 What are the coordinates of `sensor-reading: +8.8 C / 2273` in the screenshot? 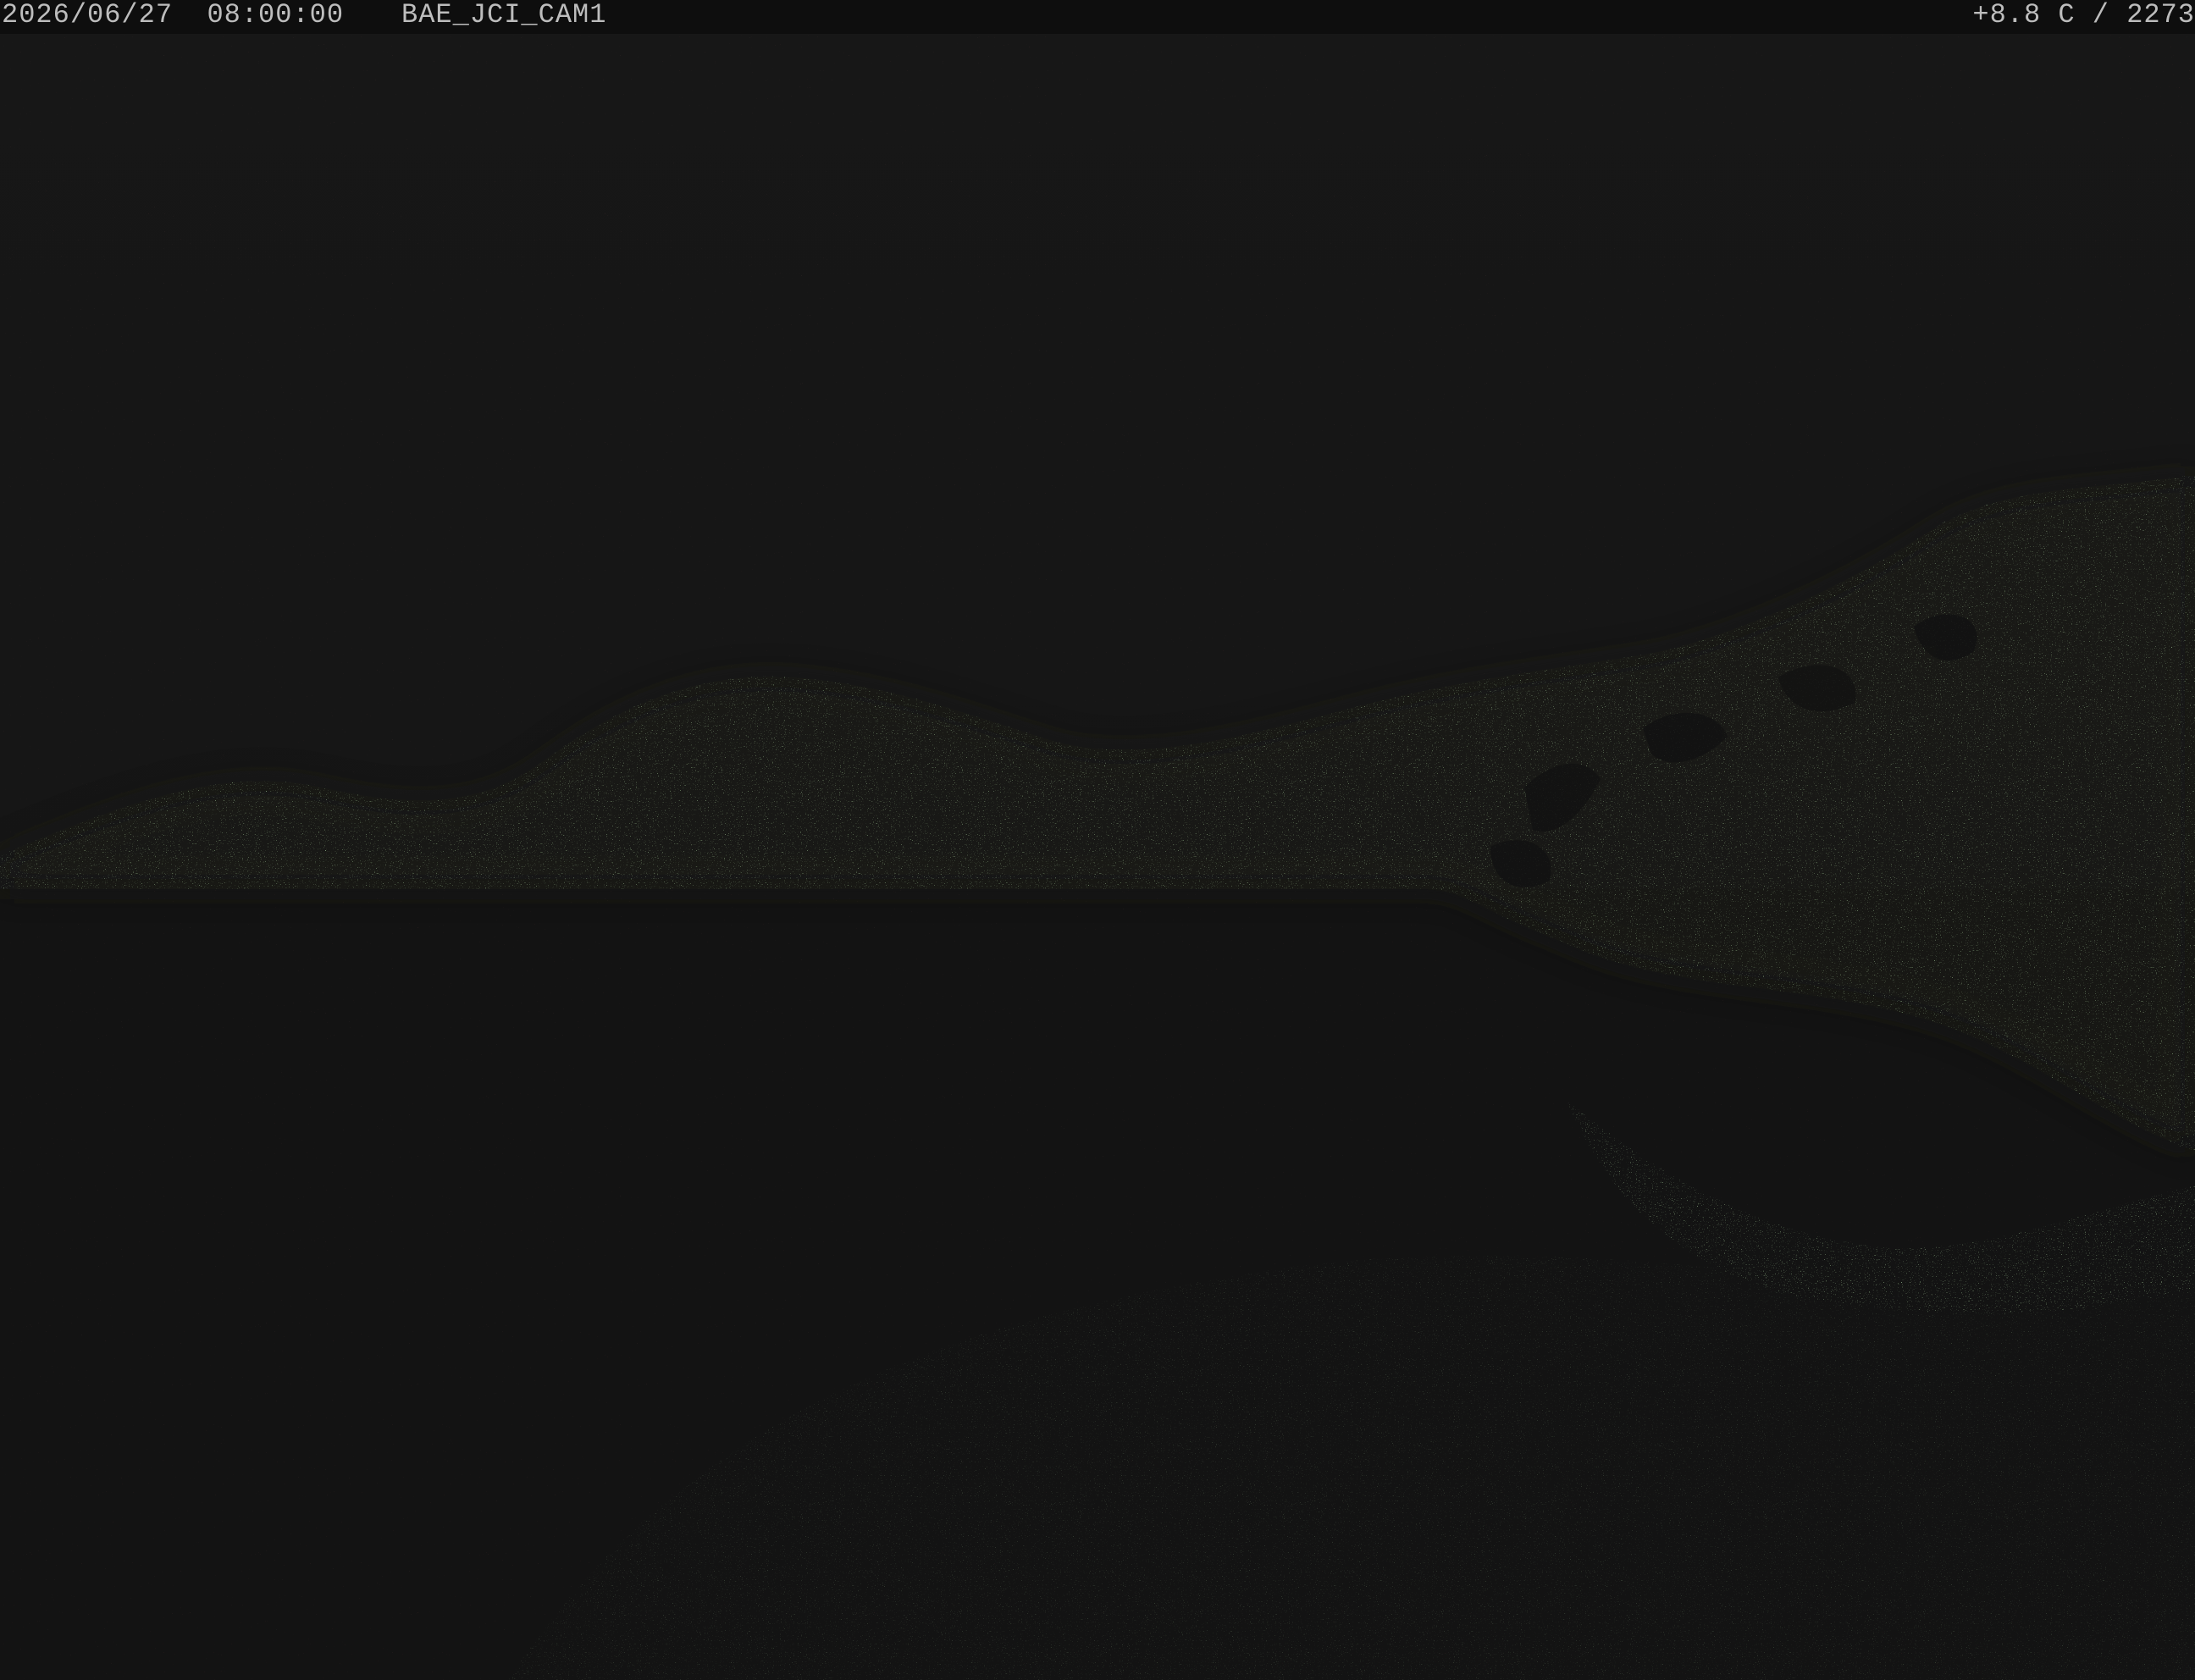 It's located at (2083, 15).